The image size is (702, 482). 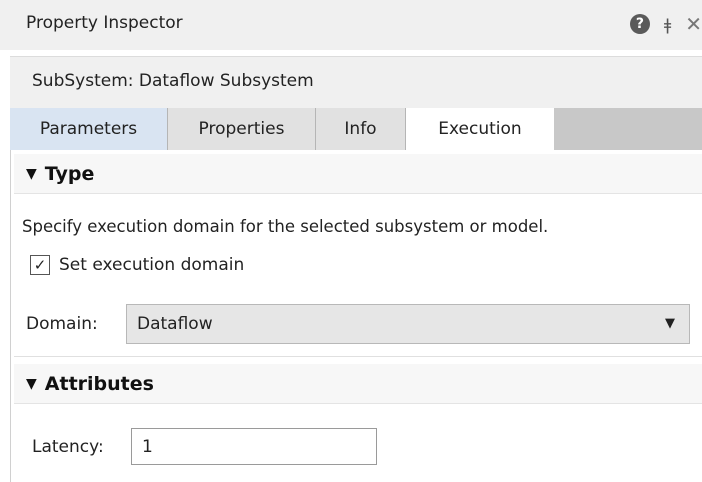 I want to click on close-icon: ✕, so click(x=693, y=24).